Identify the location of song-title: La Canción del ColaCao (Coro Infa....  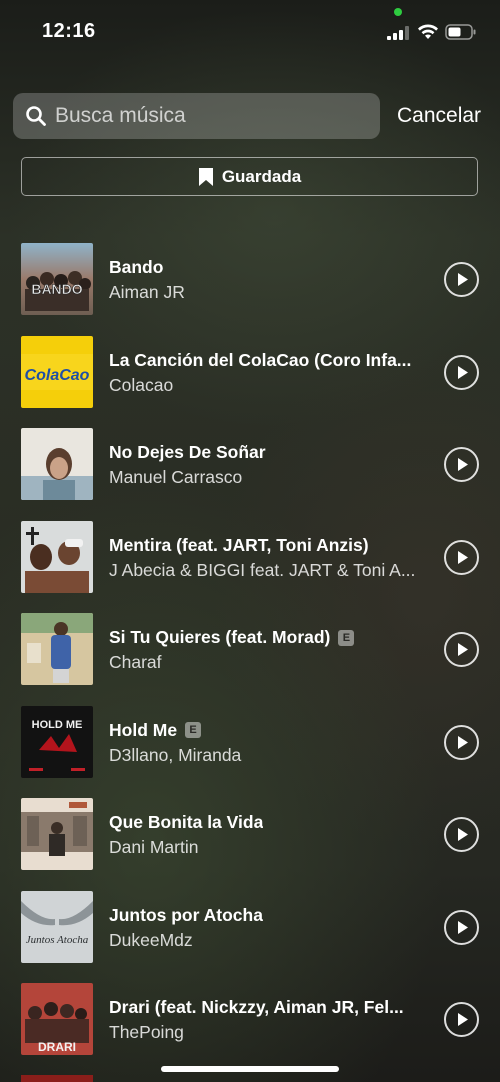
(260, 359).